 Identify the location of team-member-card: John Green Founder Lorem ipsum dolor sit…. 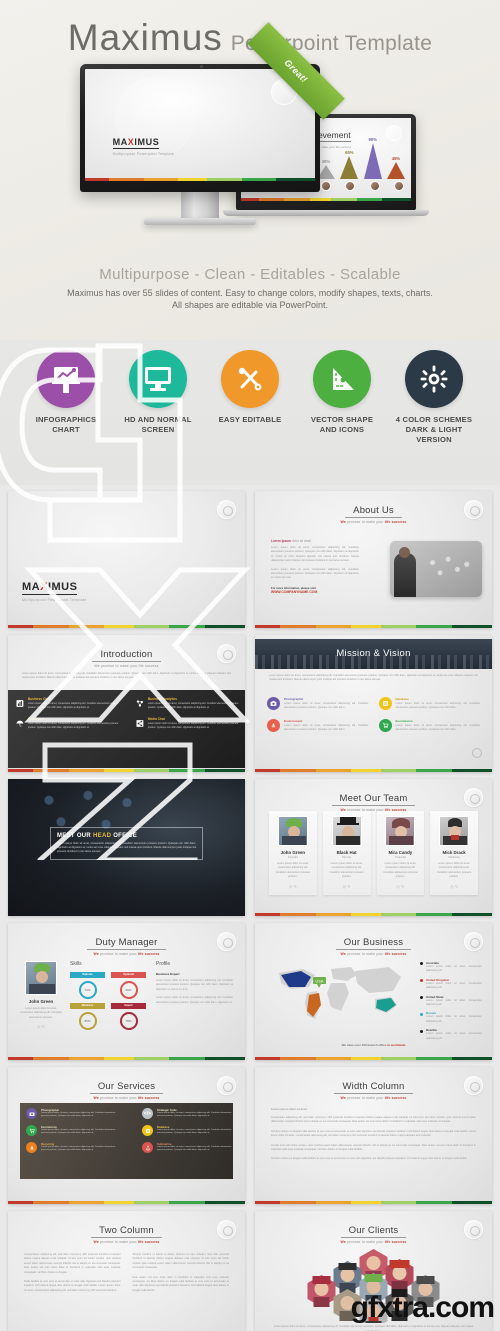
(293, 853).